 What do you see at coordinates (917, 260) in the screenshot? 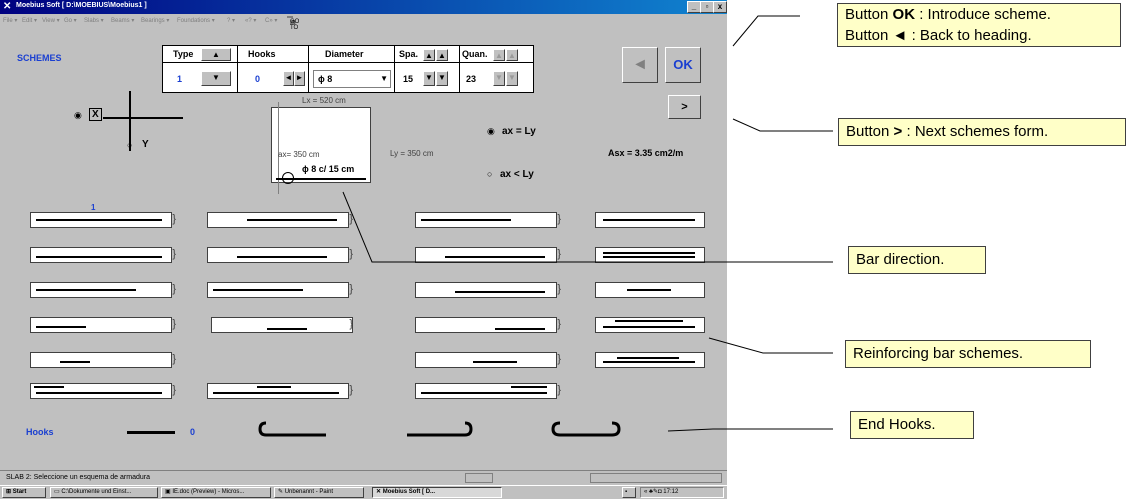
I see `bar-direction-callout: Bar direction.` at bounding box center [917, 260].